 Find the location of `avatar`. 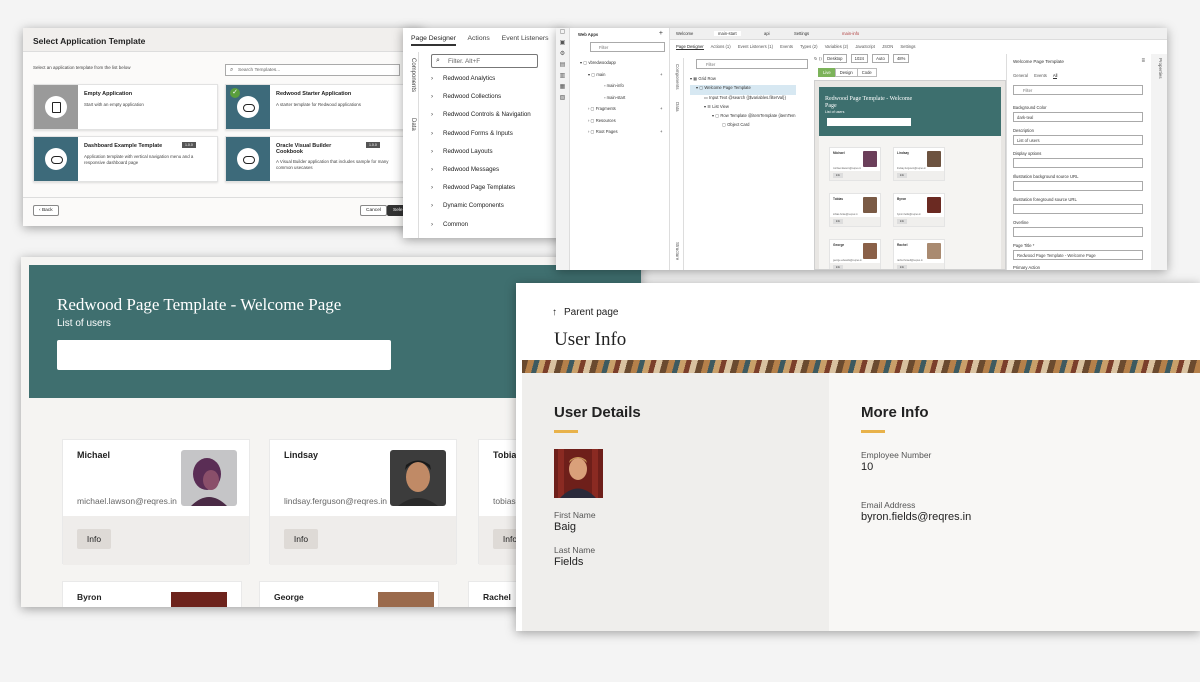

avatar is located at coordinates (209, 478).